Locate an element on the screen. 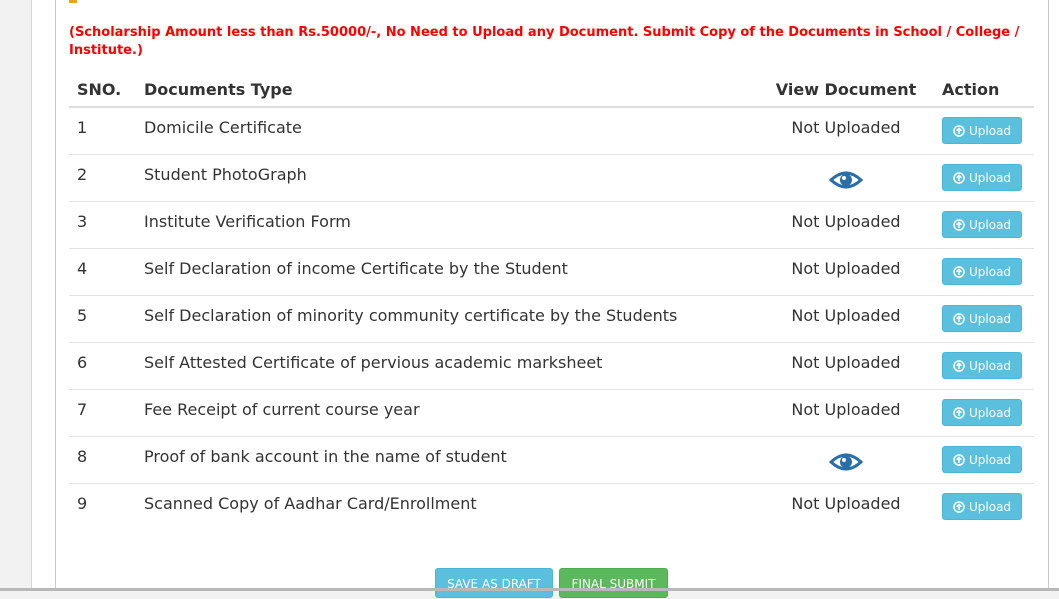 This screenshot has height=599, width=1059. table-row: 1 Domicile Certificate Not Uploaded Upload is located at coordinates (551, 131).